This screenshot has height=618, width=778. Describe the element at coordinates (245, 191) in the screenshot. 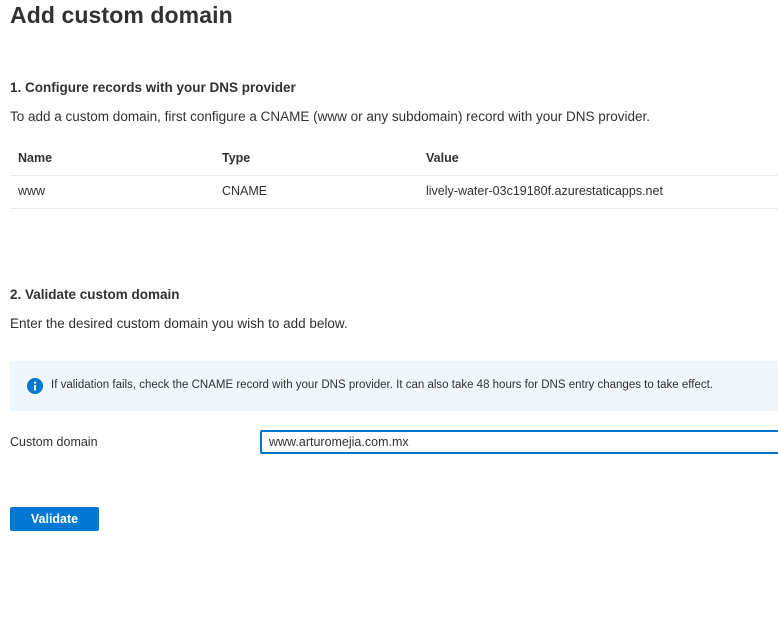

I see `cell-type: CNAME` at that location.